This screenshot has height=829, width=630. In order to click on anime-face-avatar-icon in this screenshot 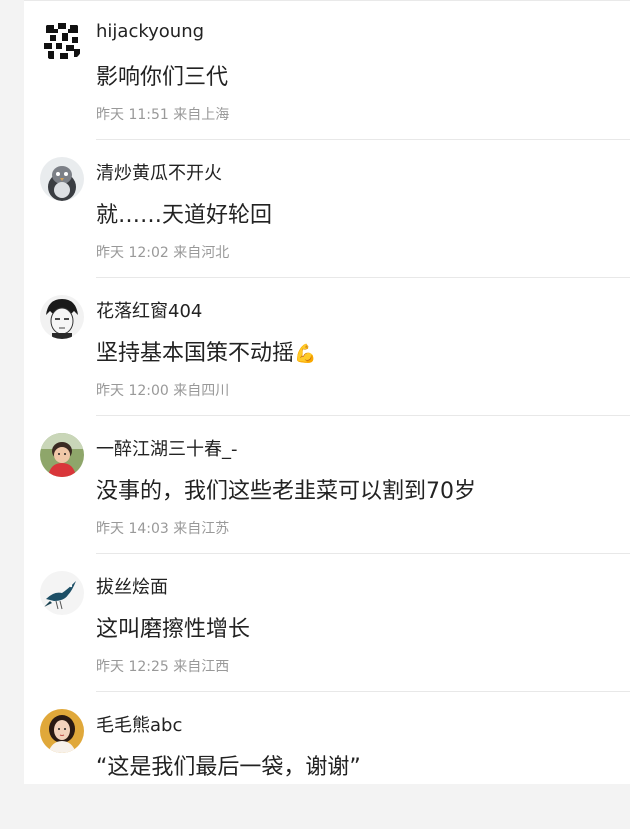, I will do `click(62, 317)`.